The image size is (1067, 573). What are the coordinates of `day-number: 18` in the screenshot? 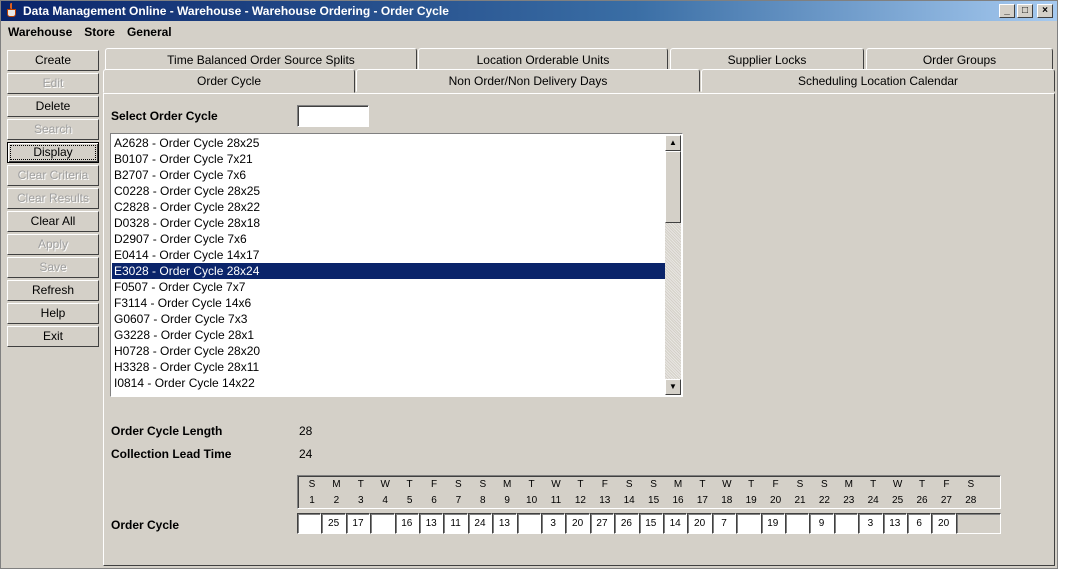 It's located at (727, 500).